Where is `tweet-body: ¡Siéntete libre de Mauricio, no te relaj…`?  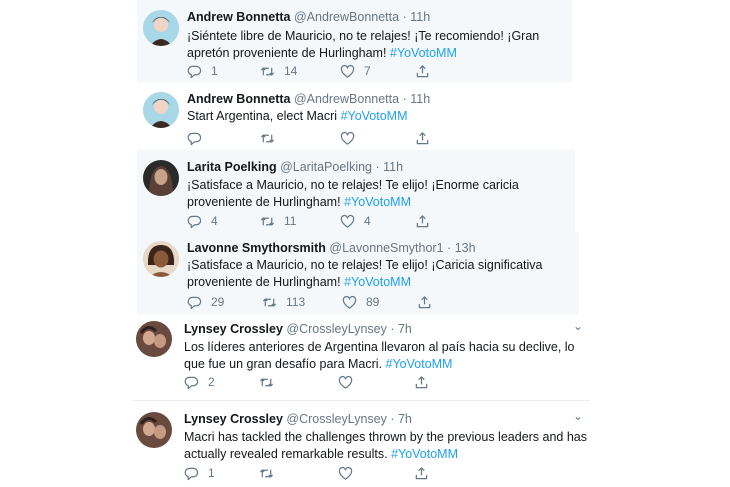
tweet-body: ¡Siéntete libre de Mauricio, no te relaj… is located at coordinates (363, 44).